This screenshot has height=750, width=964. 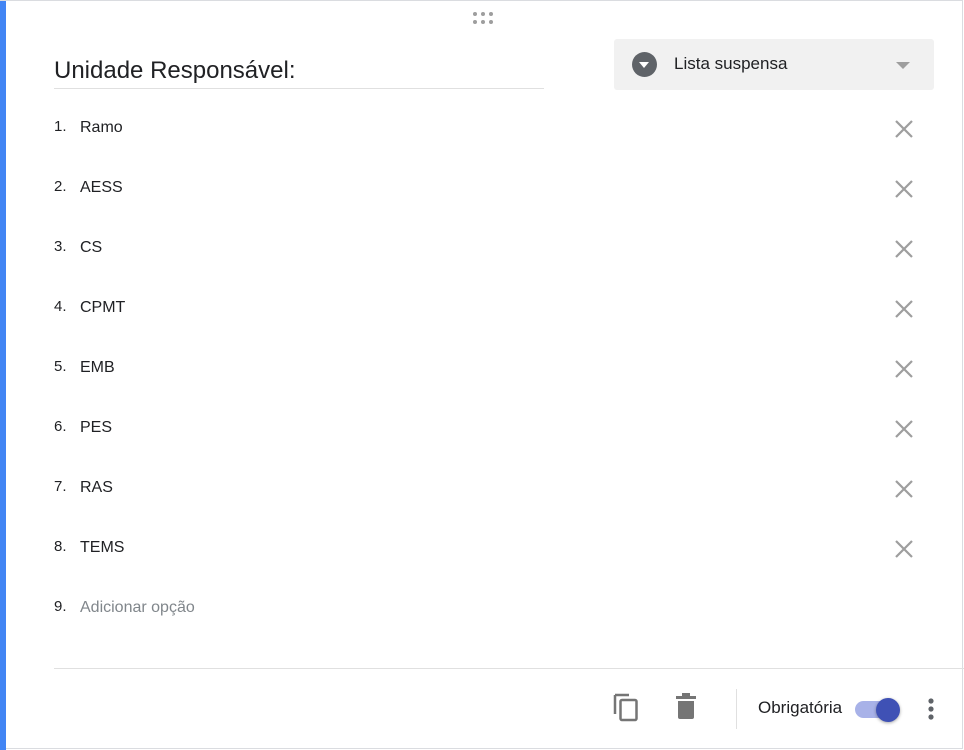 I want to click on option-number: 1., so click(x=60, y=126).